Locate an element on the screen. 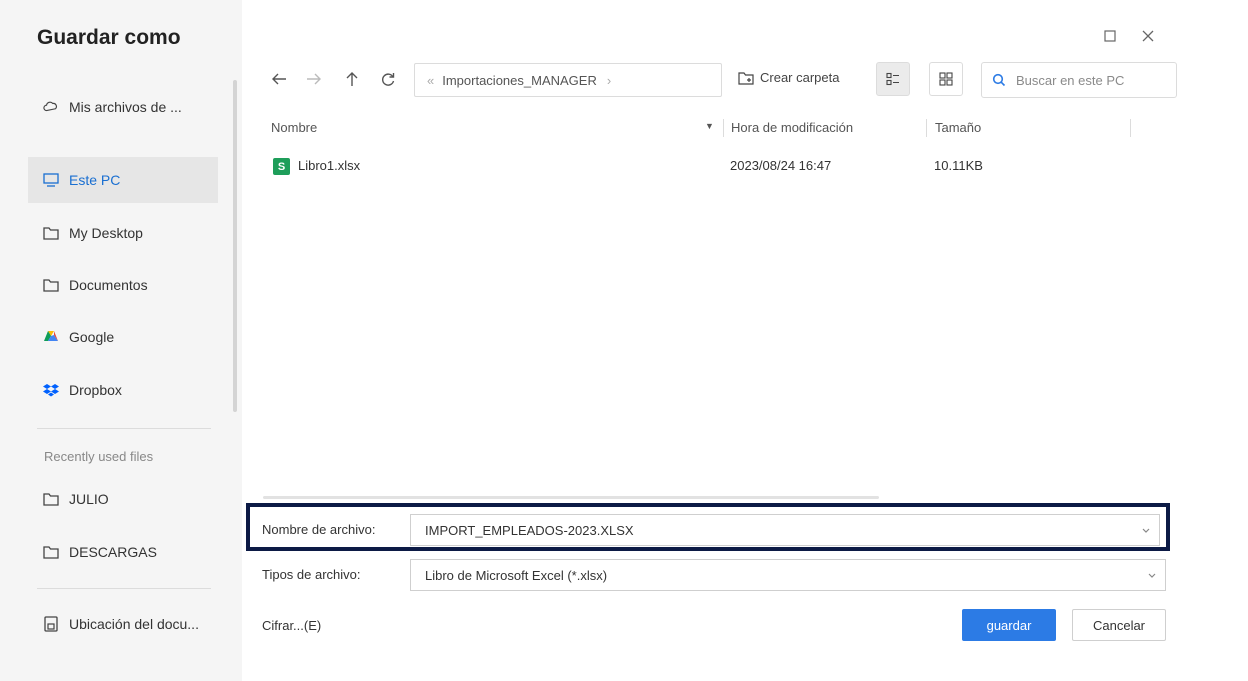 Image resolution: width=1248 pixels, height=681 pixels. file-size: 10.11KB is located at coordinates (958, 165).